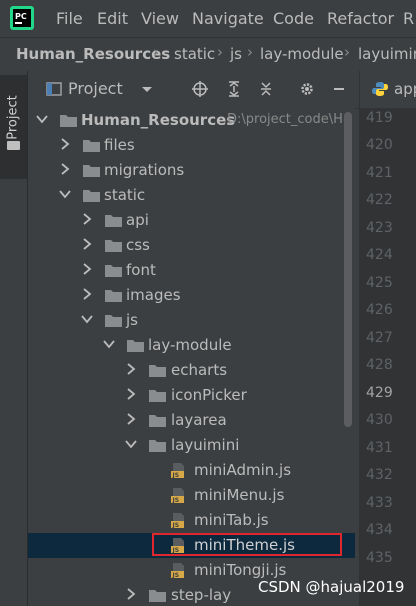 This screenshot has height=606, width=416. Describe the element at coordinates (239, 495) in the screenshot. I see `tree-node-label: miniMenu.js` at that location.